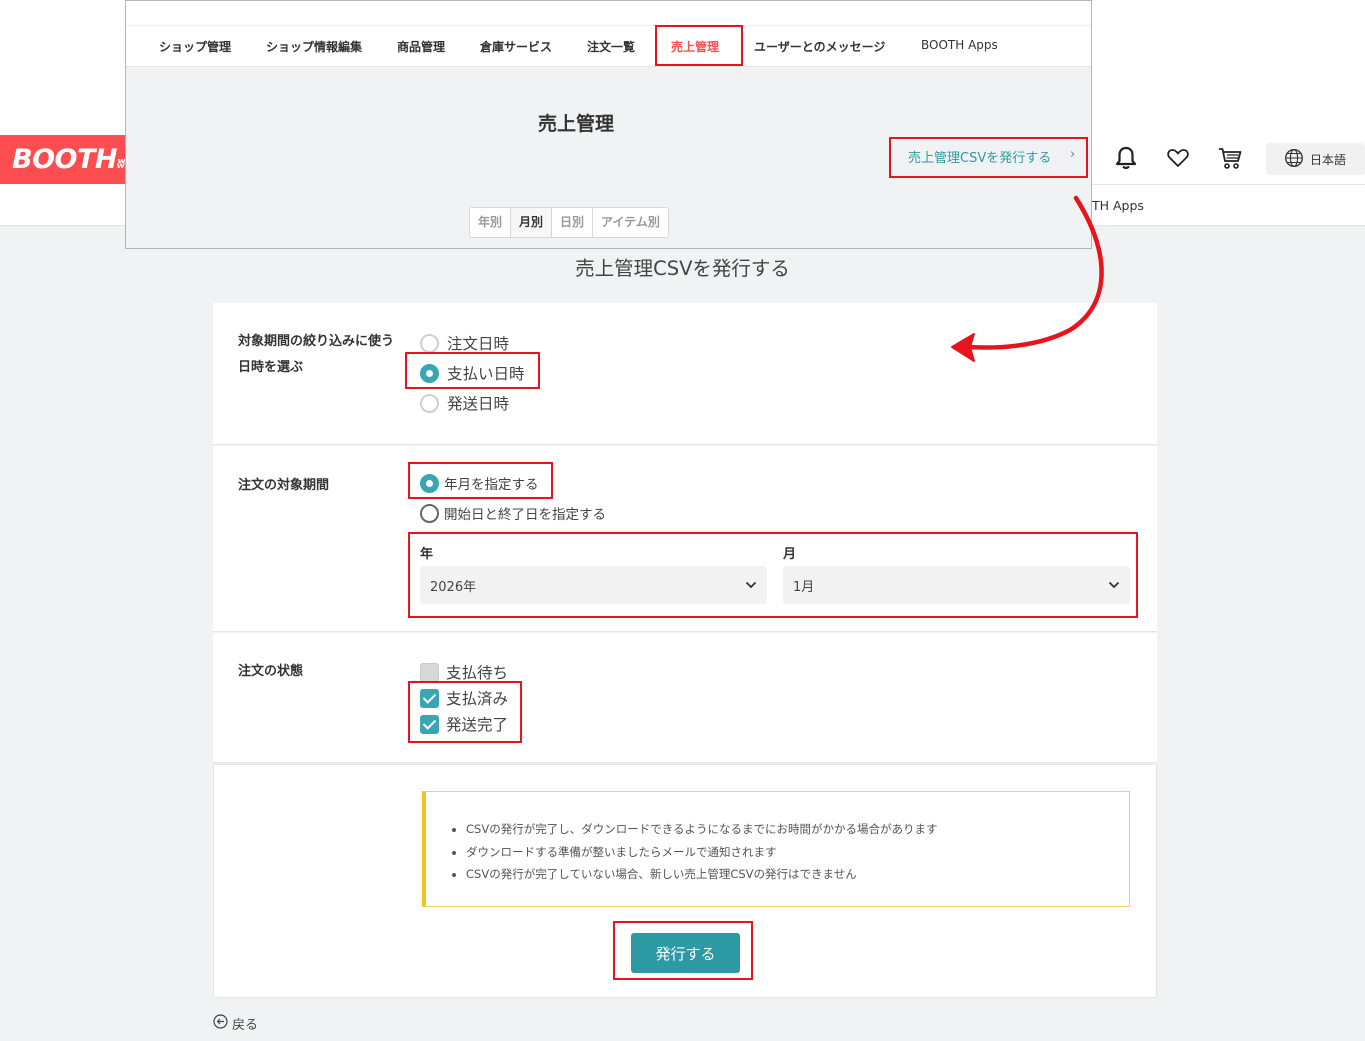 The width and height of the screenshot is (1365, 1041). I want to click on period-tabs: 年別 月別 日別 アイテム別, so click(569, 222).